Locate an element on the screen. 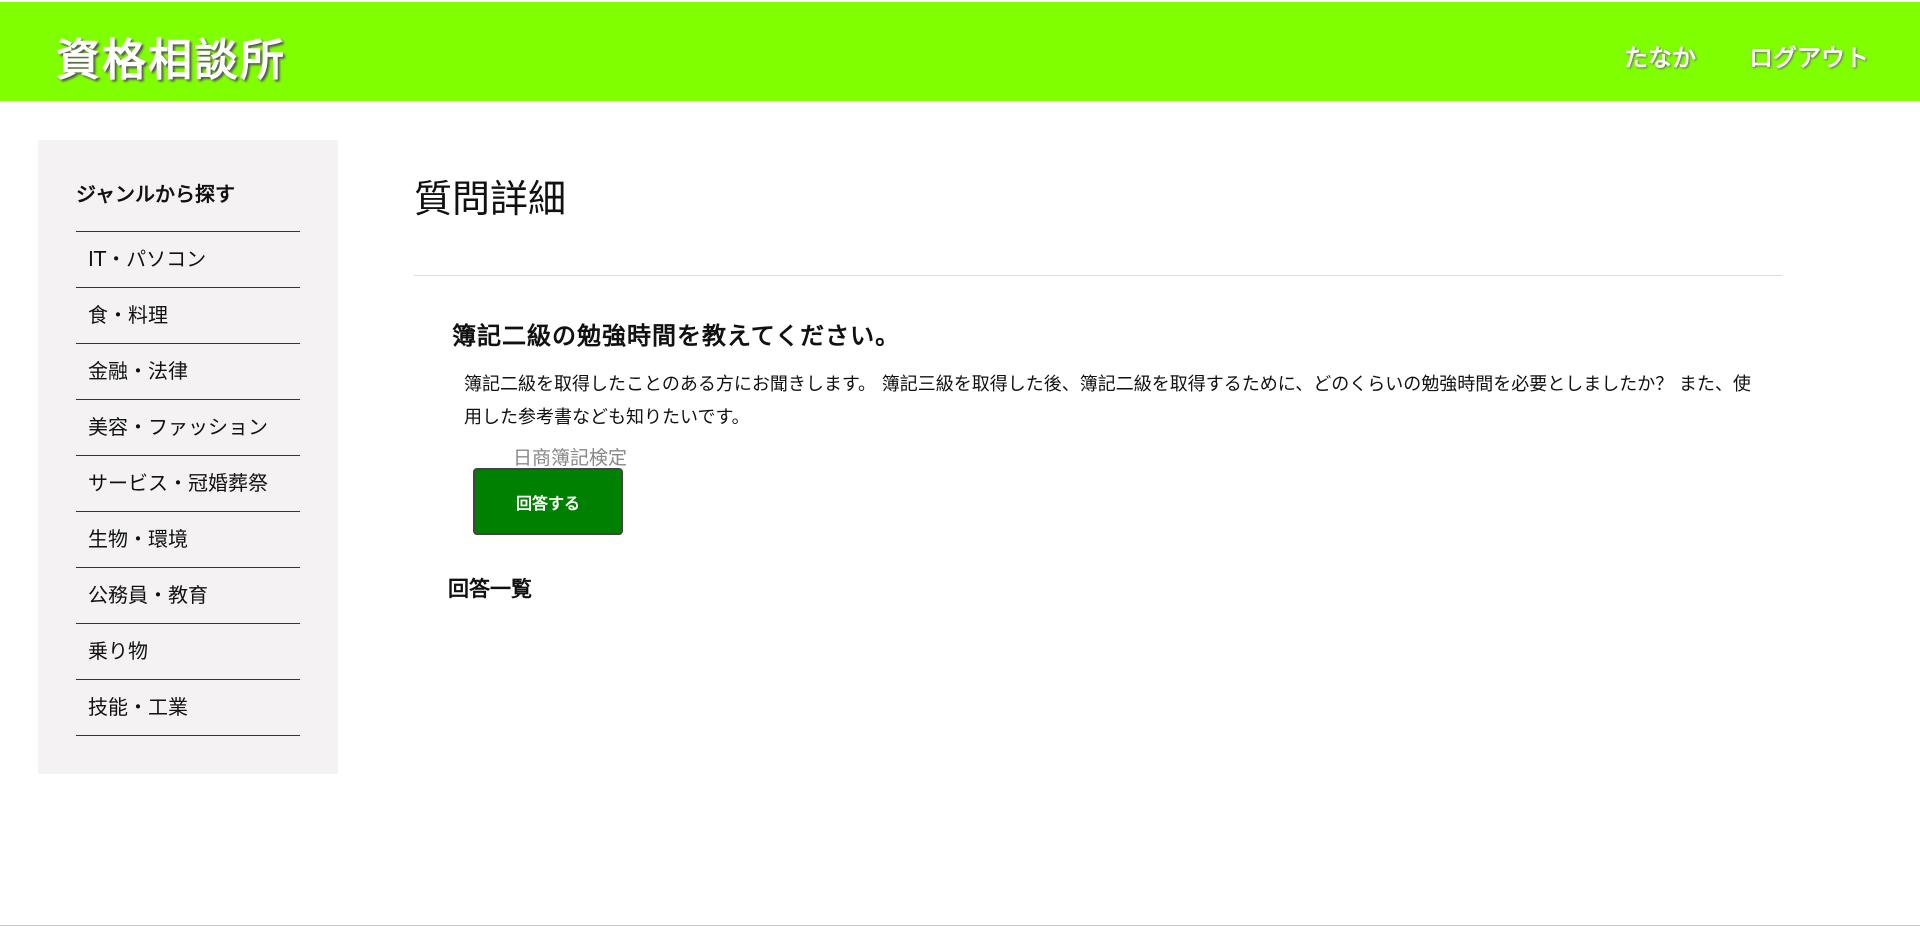 Image resolution: width=1920 pixels, height=927 pixels. answers-heading: 回答一覧 is located at coordinates (490, 589).